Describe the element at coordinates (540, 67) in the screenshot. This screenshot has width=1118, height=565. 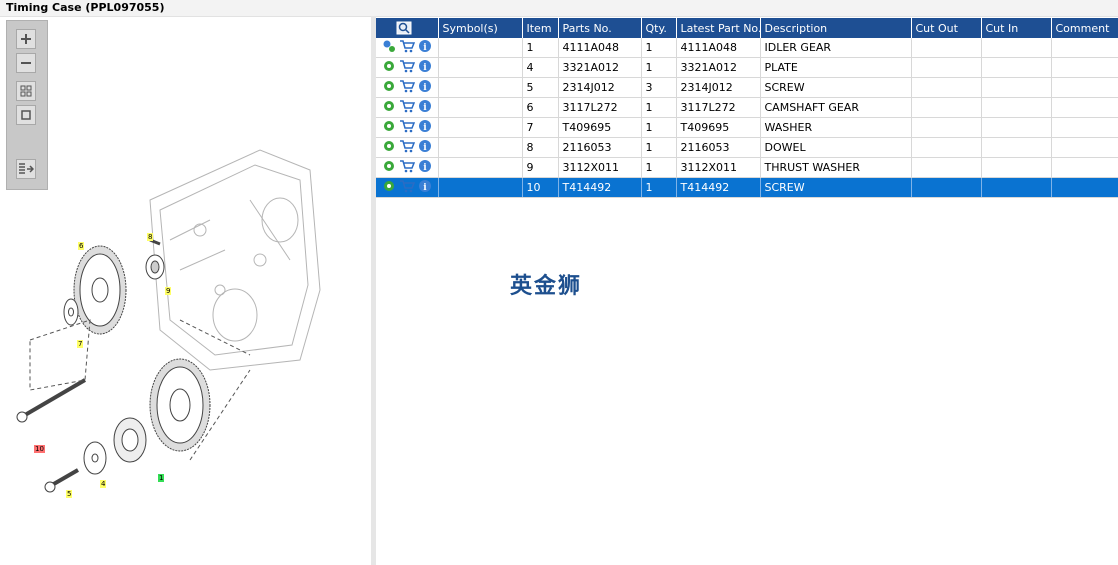
I see `cell-item: 4` at that location.